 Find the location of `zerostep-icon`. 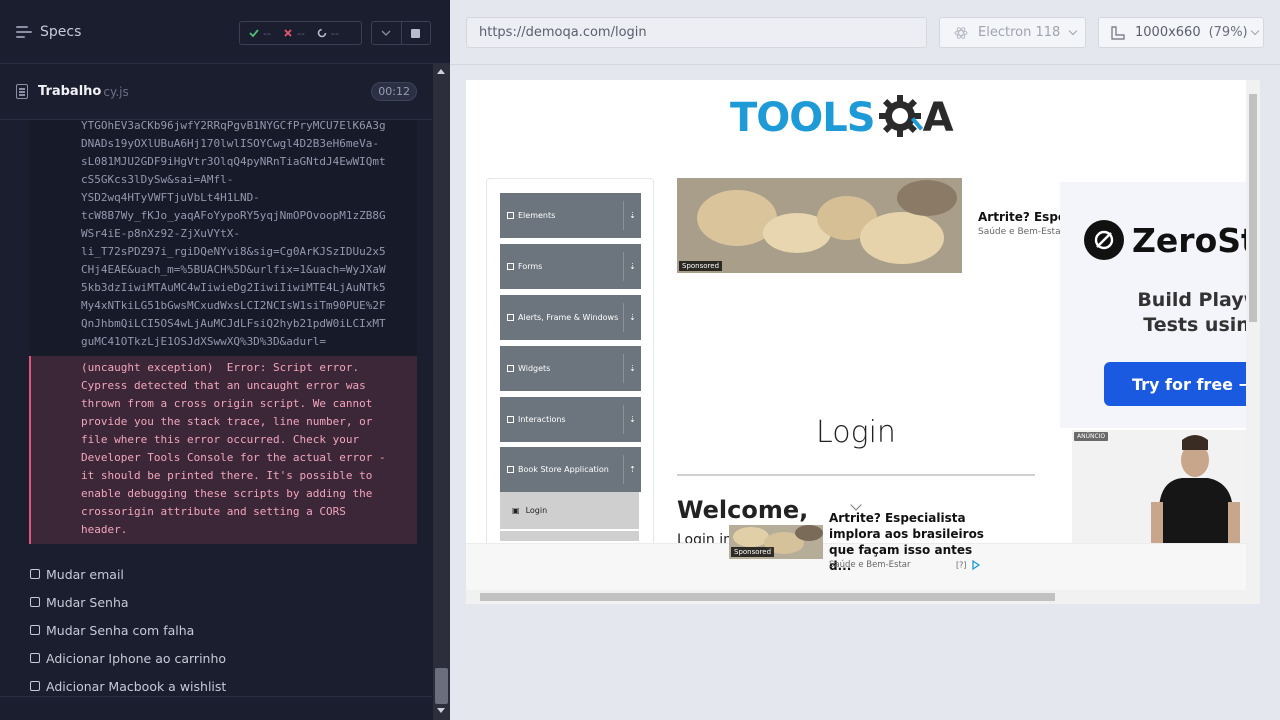

zerostep-icon is located at coordinates (1104, 240).